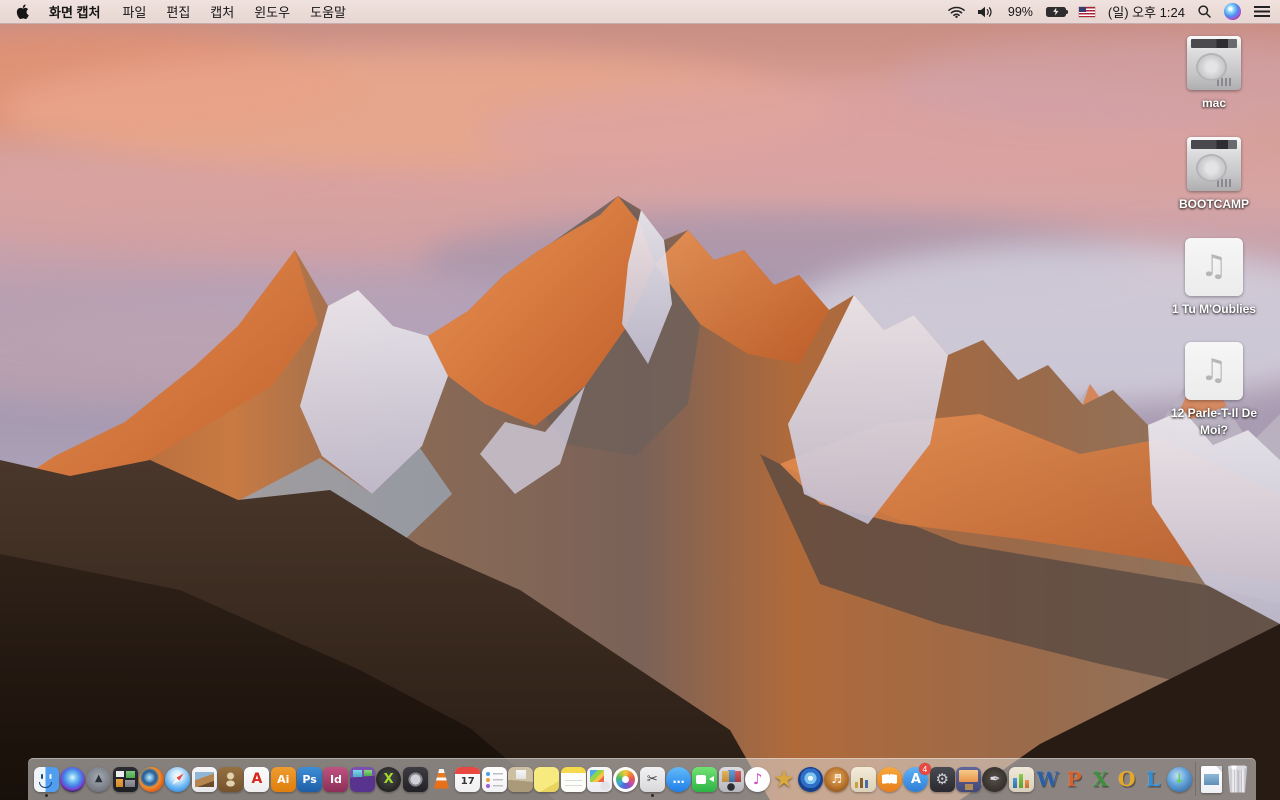 The height and width of the screenshot is (800, 1280). What do you see at coordinates (1127, 779) in the screenshot?
I see `dock-outlook: O` at bounding box center [1127, 779].